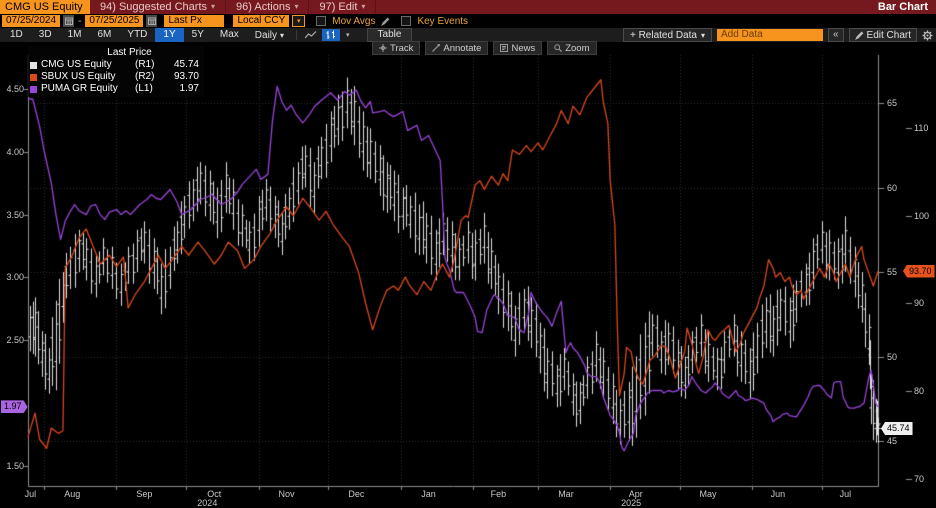 This screenshot has height=508, width=936. Describe the element at coordinates (144, 88) in the screenshot. I see `series-axis: (L1)` at that location.